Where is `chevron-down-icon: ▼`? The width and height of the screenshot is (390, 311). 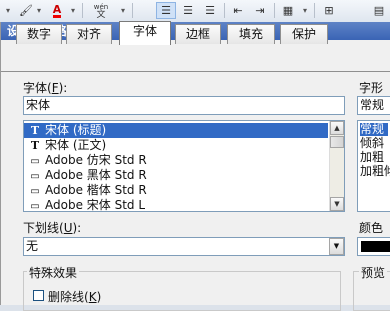 chevron-down-icon: ▼ is located at coordinates (336, 246).